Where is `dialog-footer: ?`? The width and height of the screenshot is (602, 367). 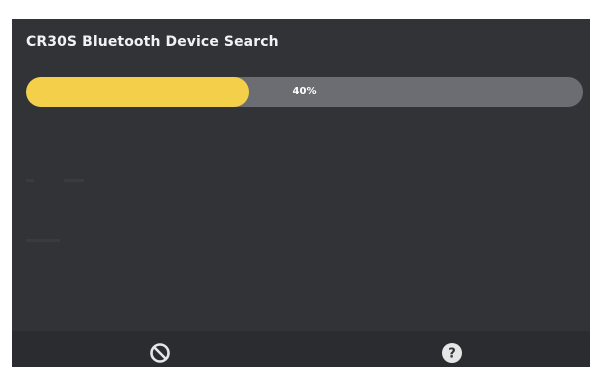 dialog-footer: ? is located at coordinates (301, 349).